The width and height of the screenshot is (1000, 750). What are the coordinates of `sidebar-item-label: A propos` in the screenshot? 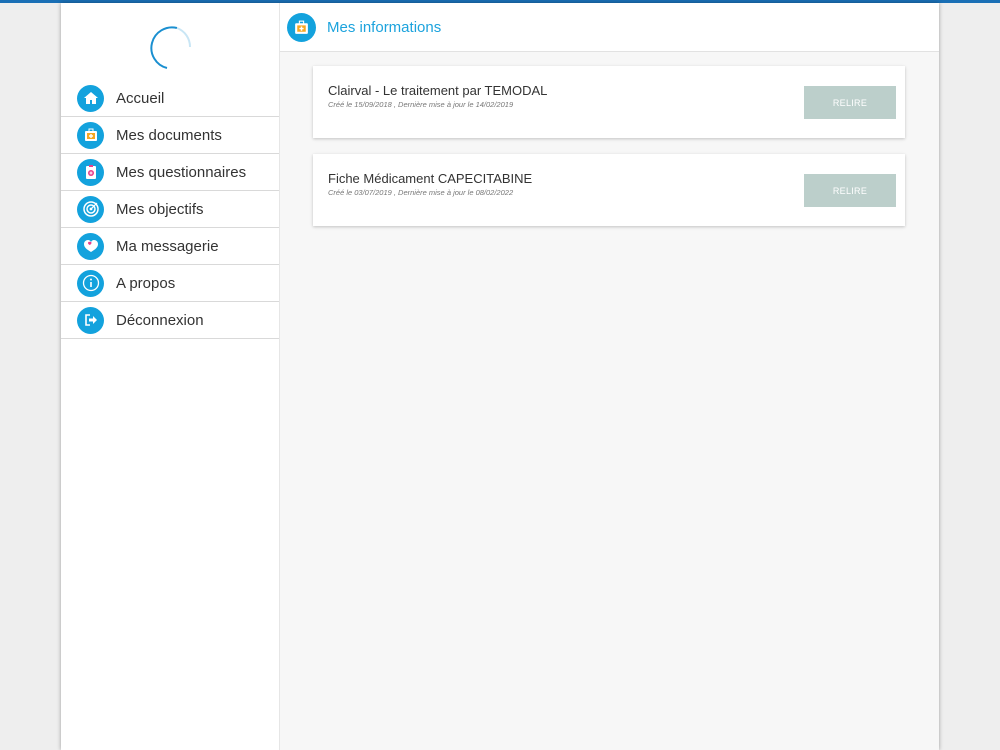 It's located at (146, 283).